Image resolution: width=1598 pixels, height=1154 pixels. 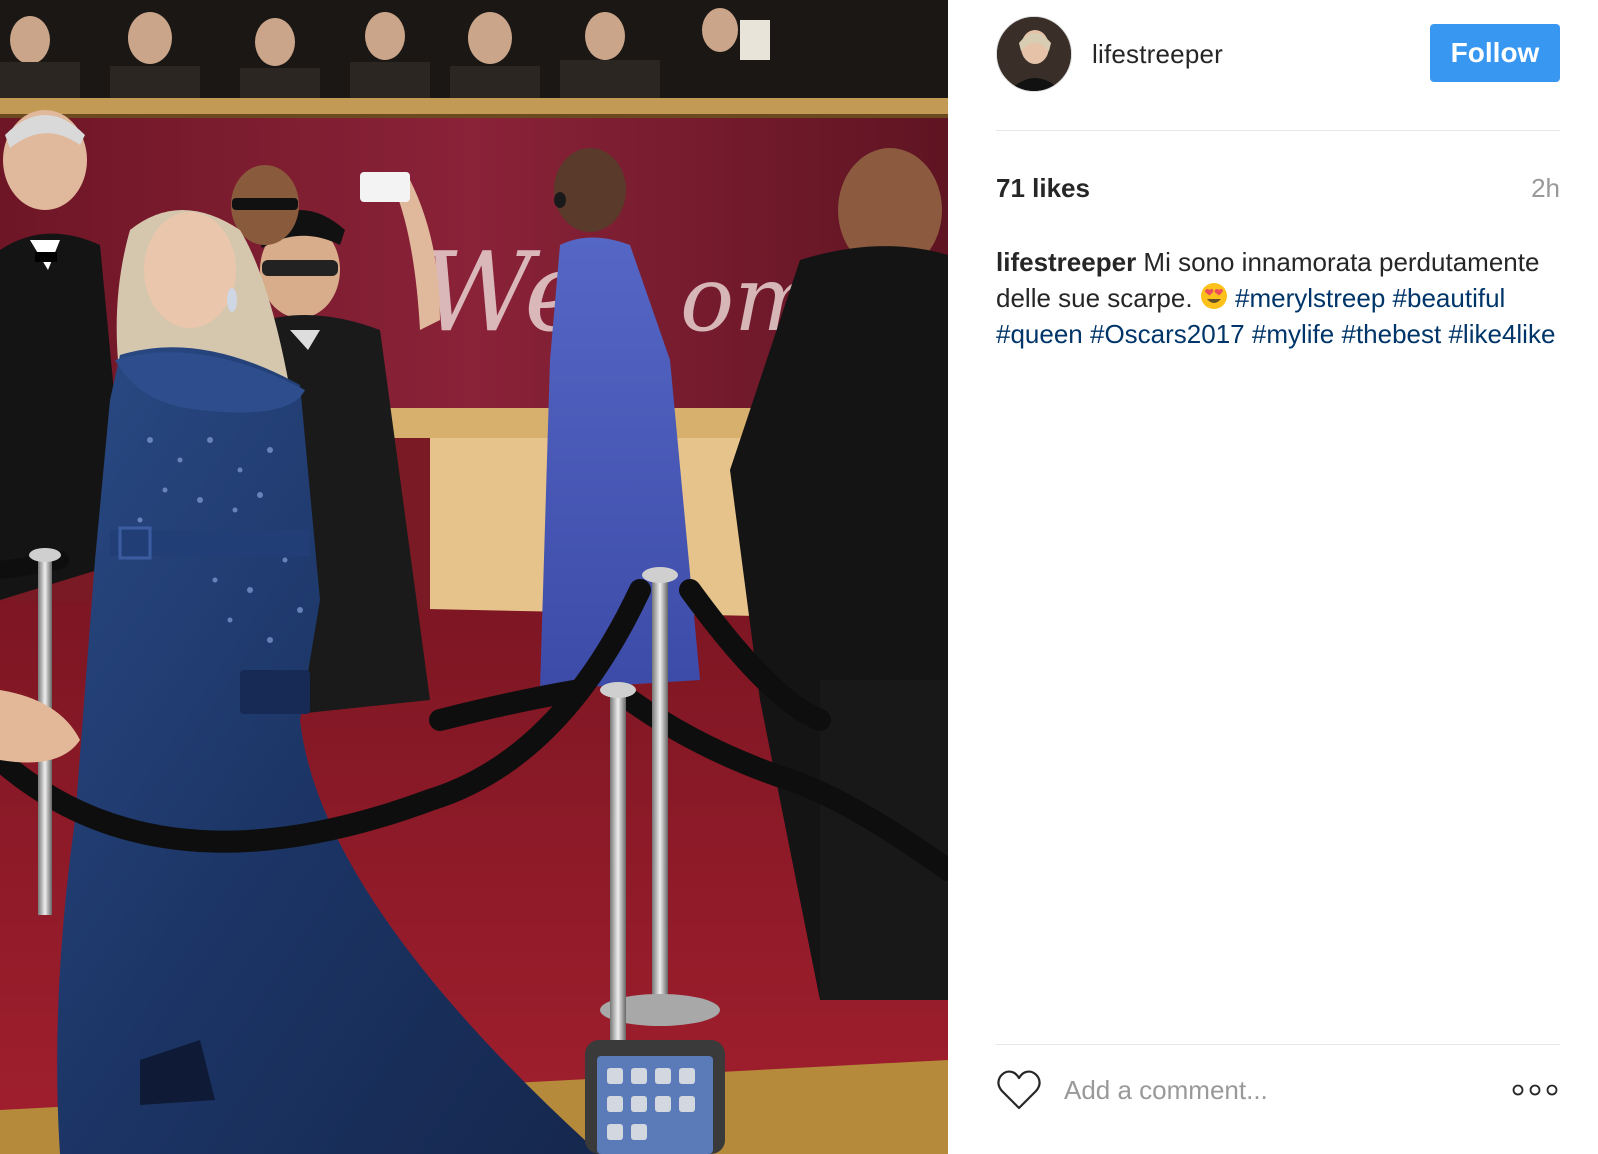 I want to click on avatar, so click(x=1034, y=54).